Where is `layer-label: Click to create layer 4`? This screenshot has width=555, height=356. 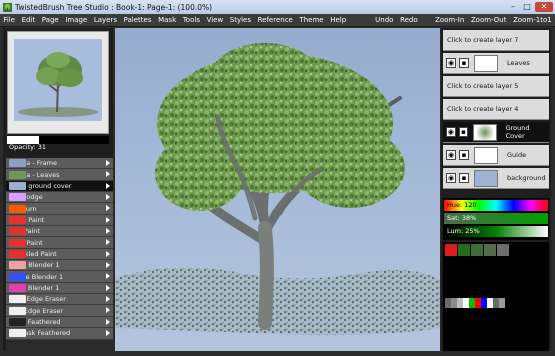 layer-label: Click to create layer 4 is located at coordinates (483, 109).